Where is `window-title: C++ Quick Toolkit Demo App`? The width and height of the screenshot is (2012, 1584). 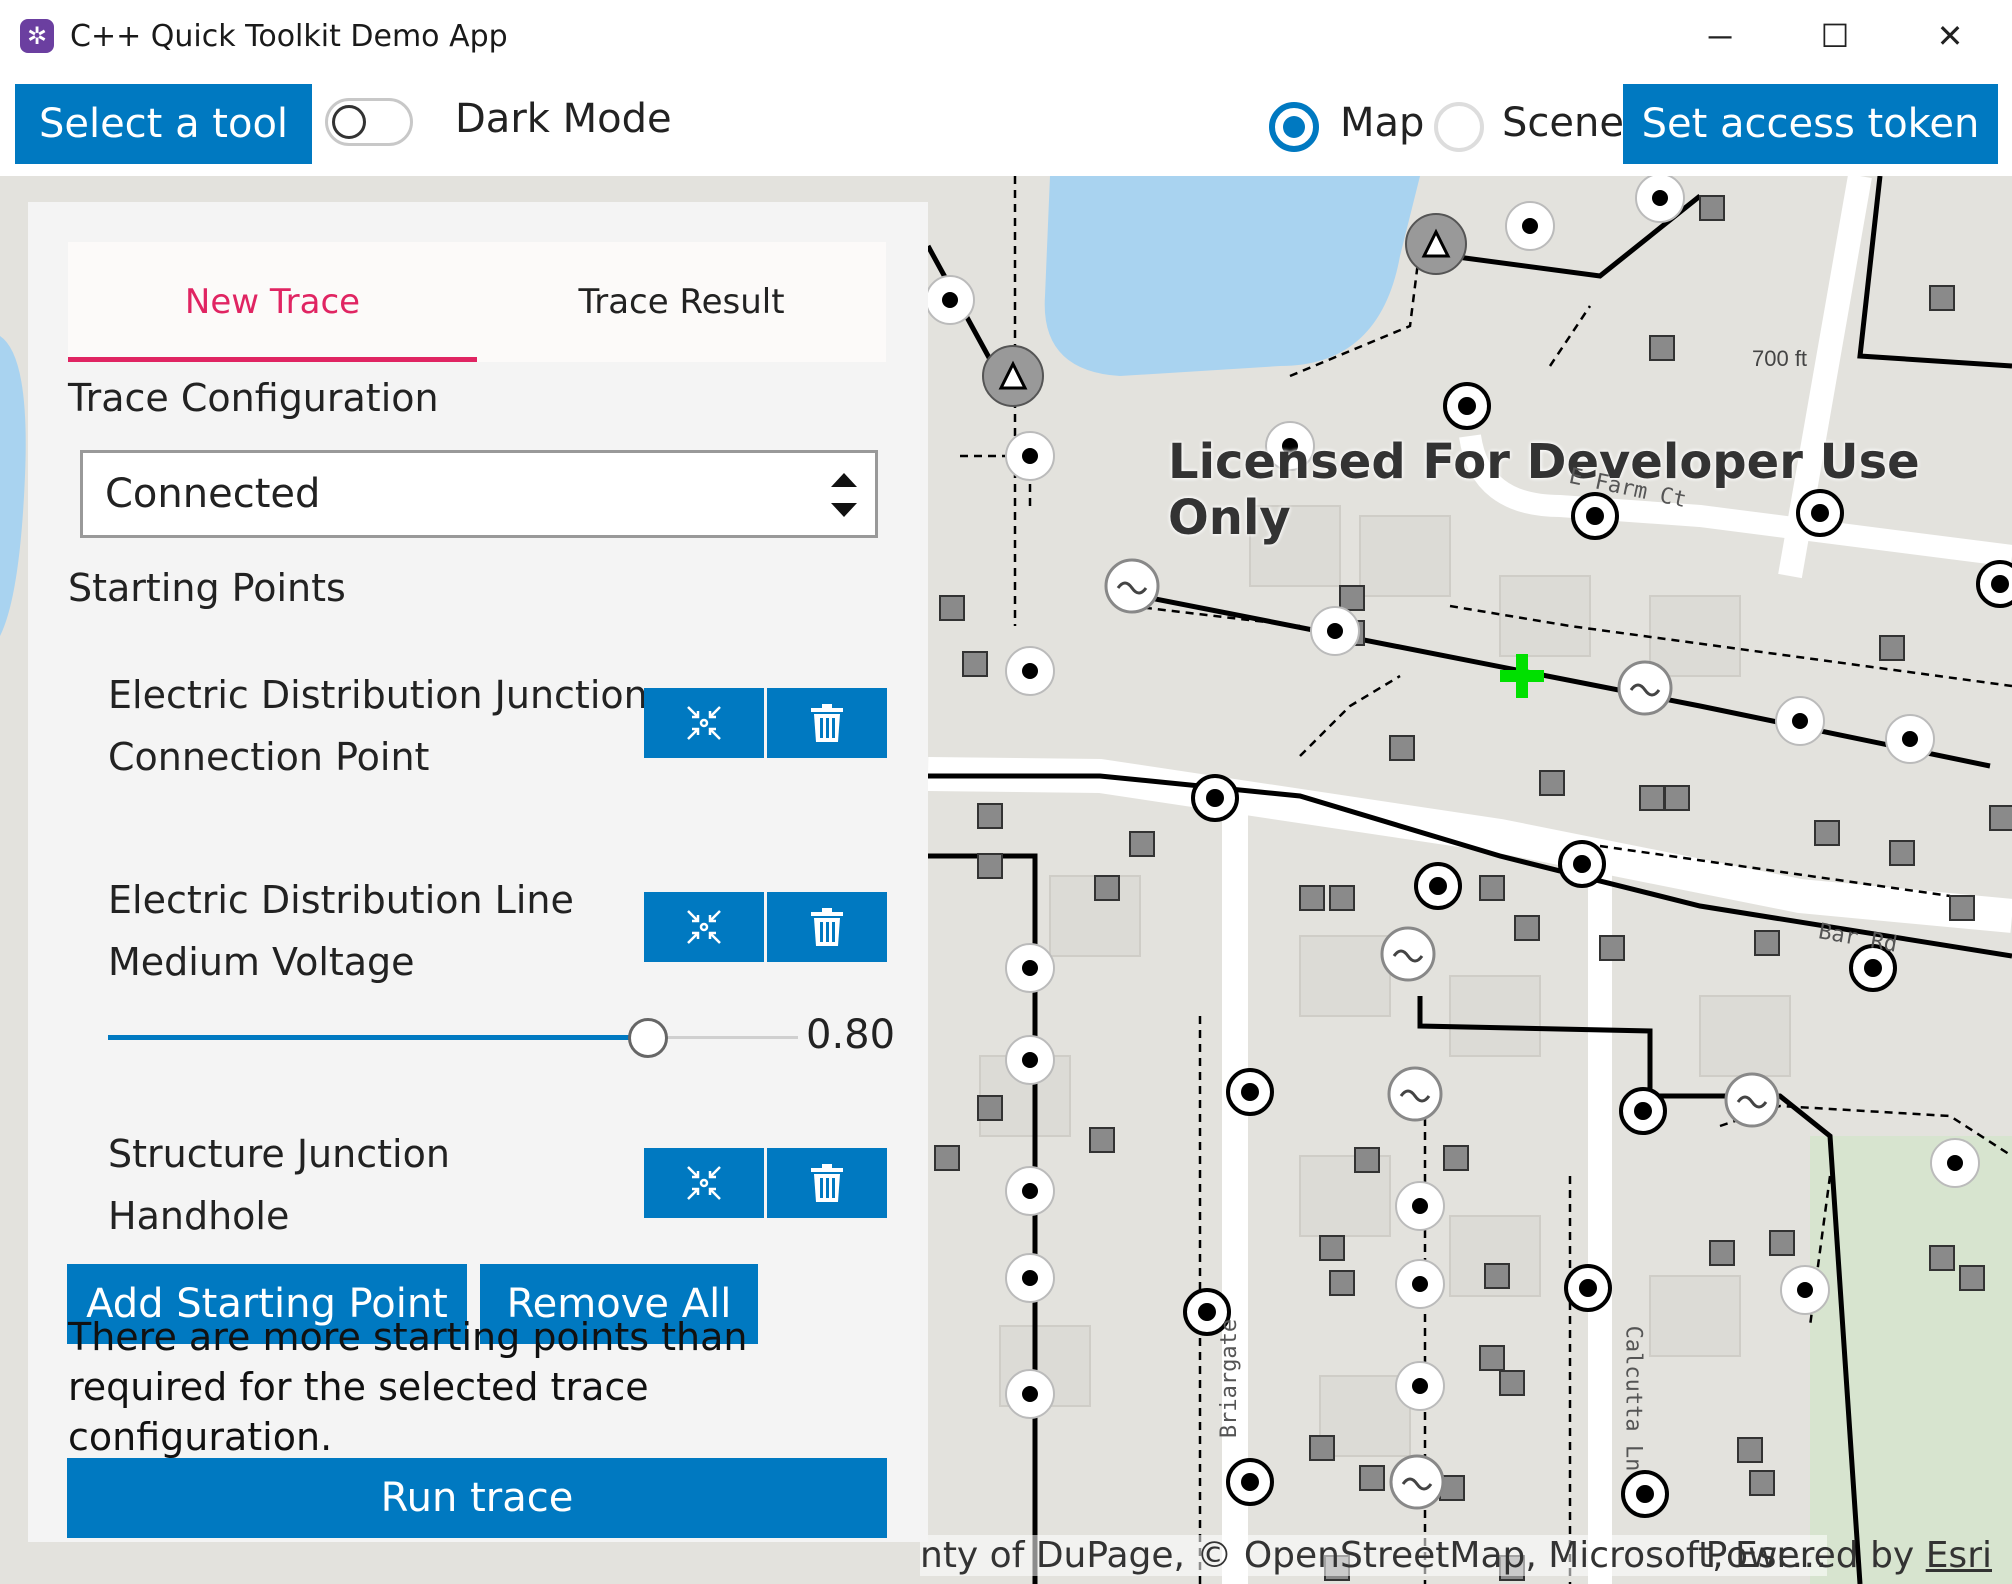
window-title: C++ Quick Toolkit Demo App is located at coordinates (289, 36).